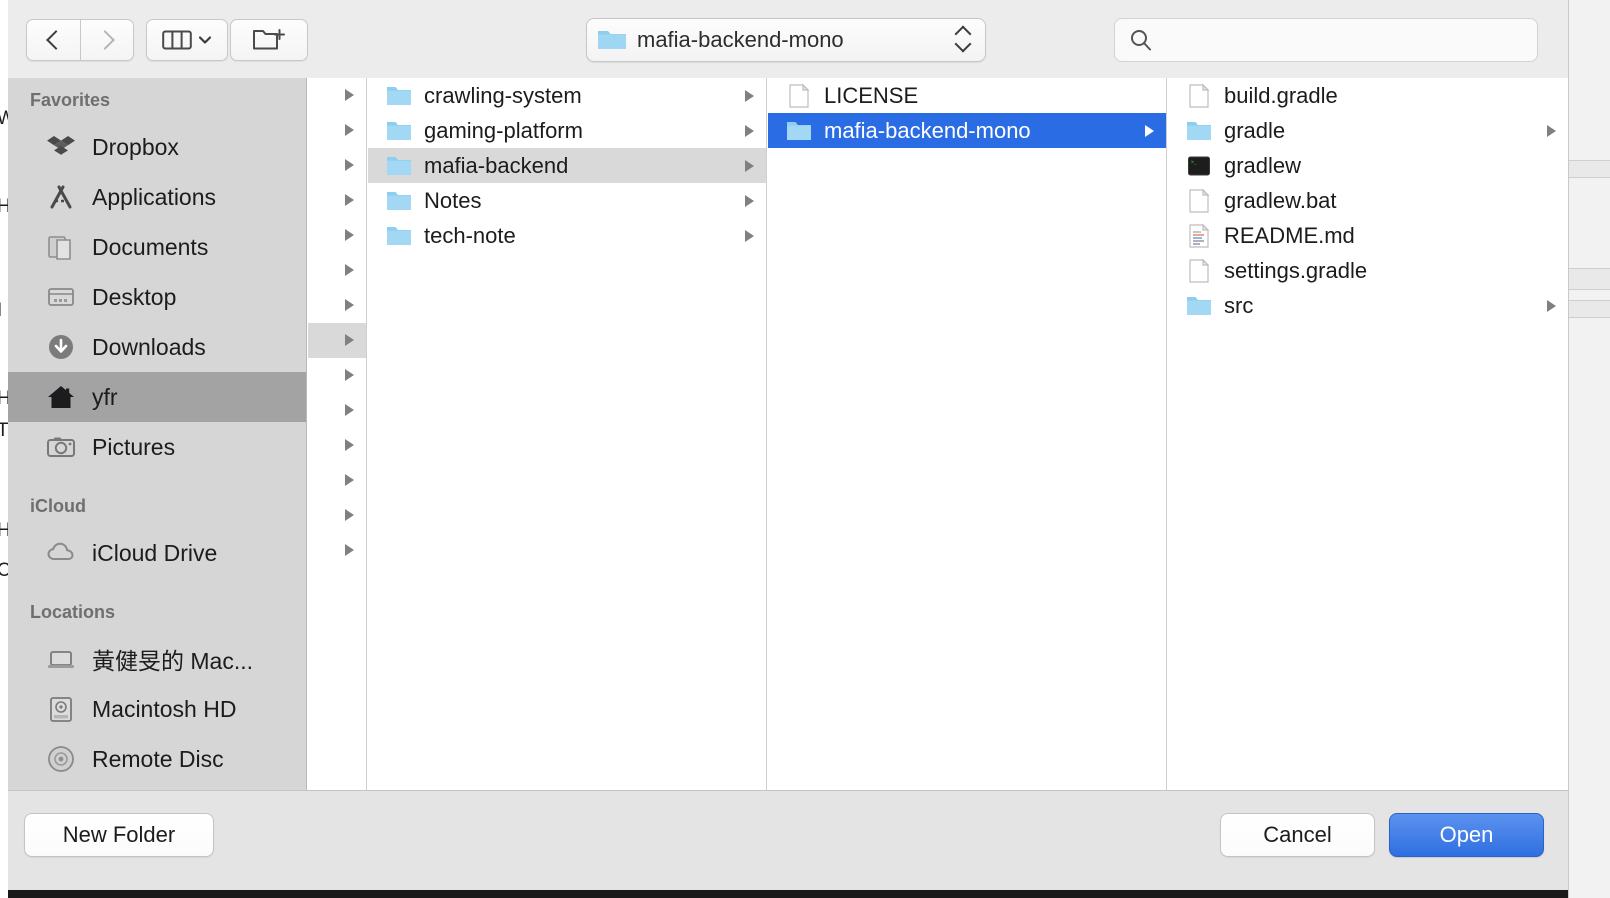  What do you see at coordinates (157, 247) in the screenshot?
I see `sidebar-item-documents: Documents` at bounding box center [157, 247].